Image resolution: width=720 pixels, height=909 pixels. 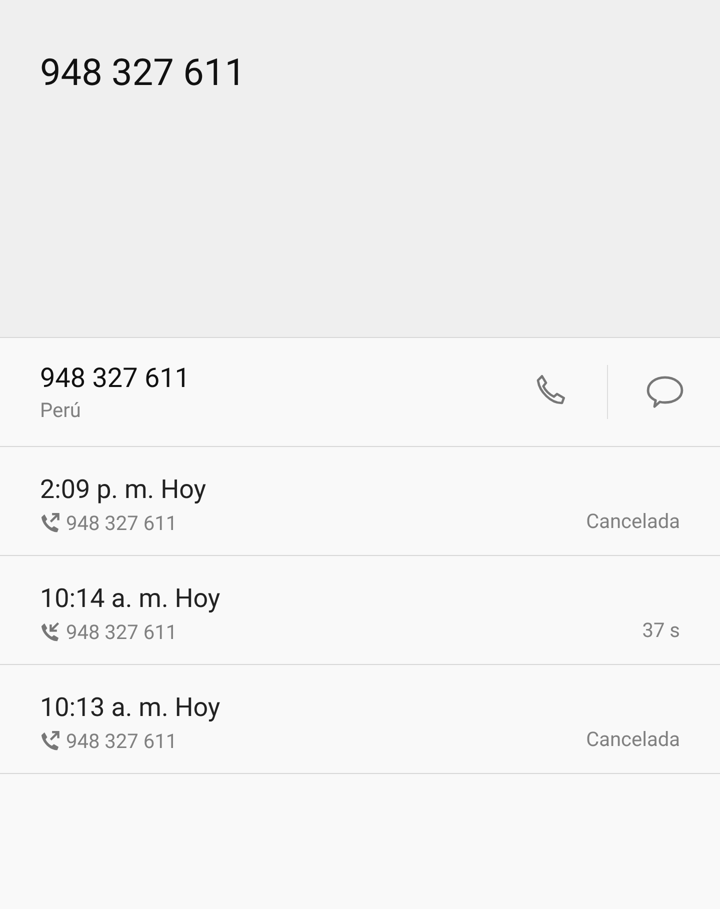 What do you see at coordinates (143, 73) in the screenshot?
I see `contact-title: 948 327 611` at bounding box center [143, 73].